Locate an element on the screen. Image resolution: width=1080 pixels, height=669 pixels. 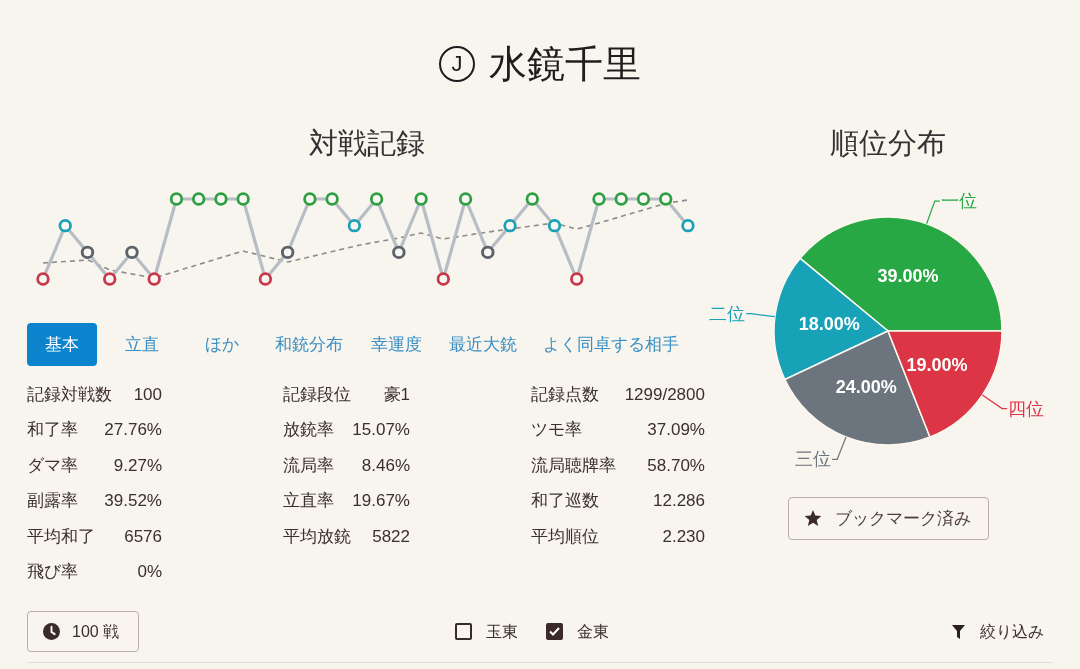
checkbox-label: 金東 is located at coordinates (593, 631).